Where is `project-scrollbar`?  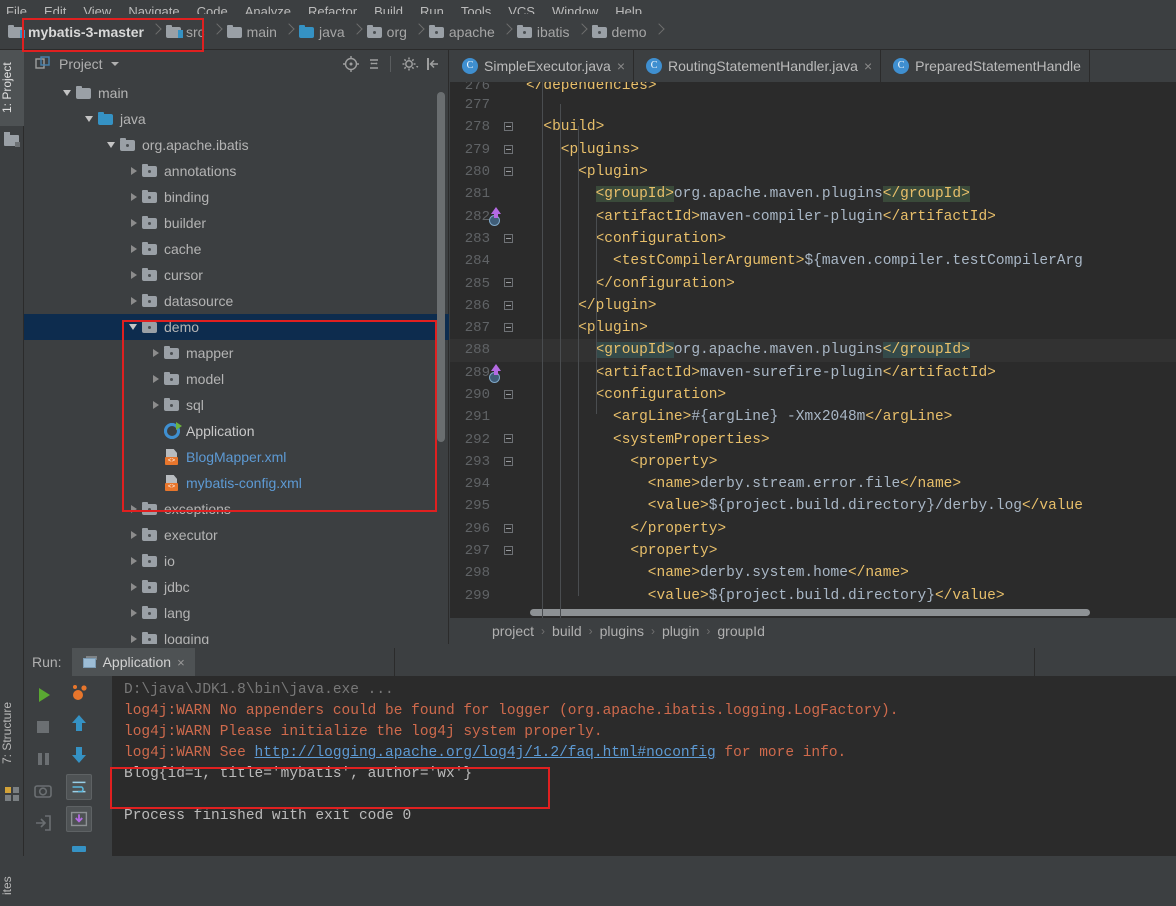
project-scrollbar is located at coordinates (441, 267).